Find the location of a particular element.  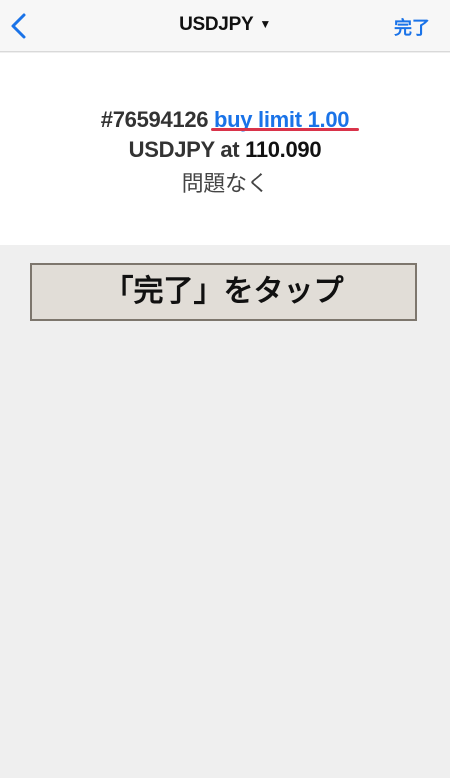

order-price: 110.090 is located at coordinates (283, 149).